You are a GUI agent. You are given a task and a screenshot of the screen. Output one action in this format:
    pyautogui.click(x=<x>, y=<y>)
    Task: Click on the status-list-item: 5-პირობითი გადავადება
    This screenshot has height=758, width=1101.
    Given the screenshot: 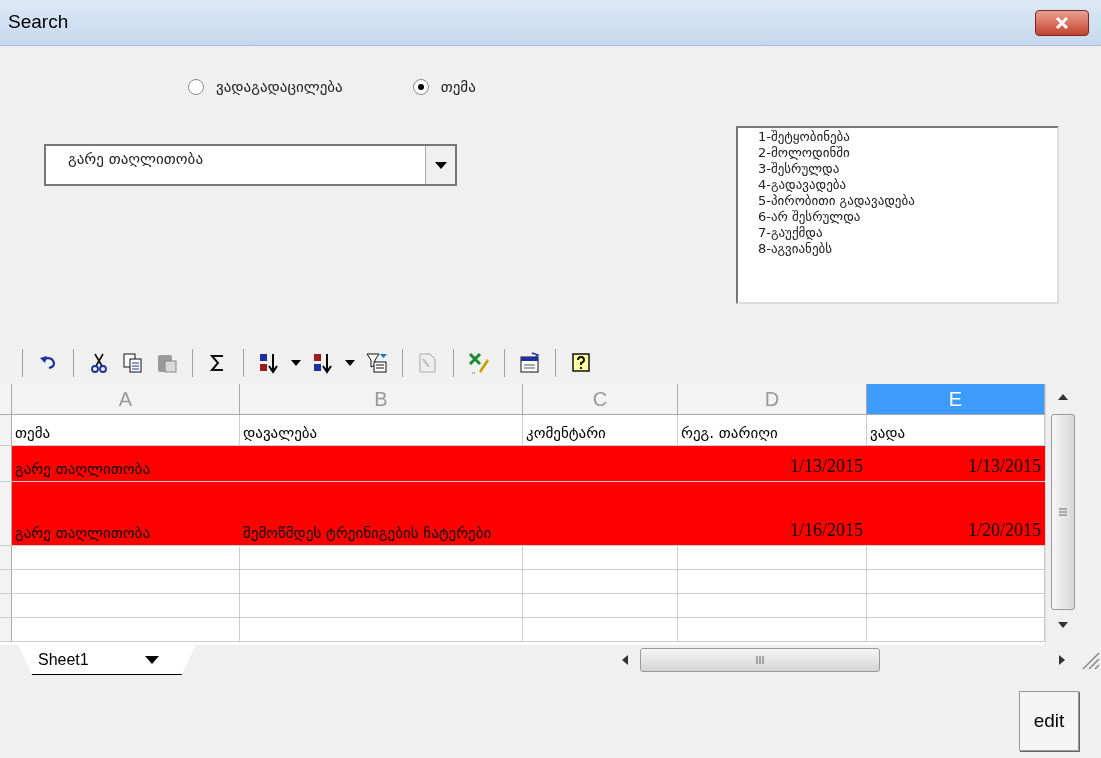 What is the action you would take?
    pyautogui.click(x=907, y=201)
    